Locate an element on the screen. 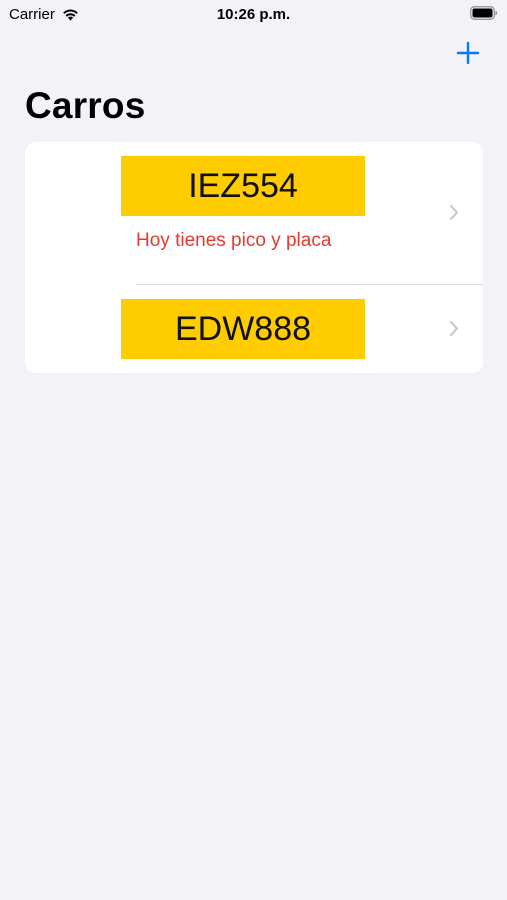  add-car-button is located at coordinates (468, 53).